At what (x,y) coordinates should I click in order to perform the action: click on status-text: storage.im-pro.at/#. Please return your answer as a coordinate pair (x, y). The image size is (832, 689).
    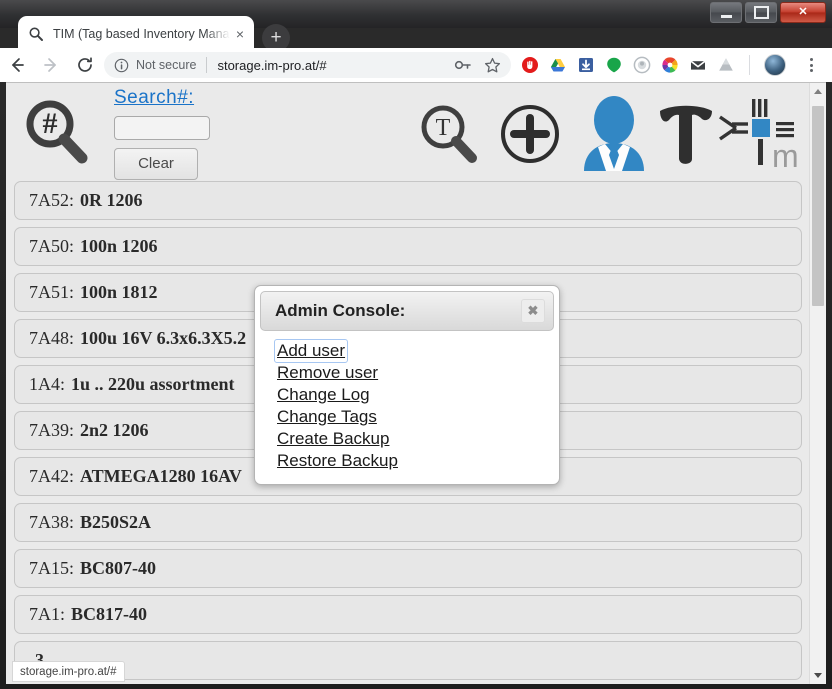
    Looking at the image, I should click on (68, 671).